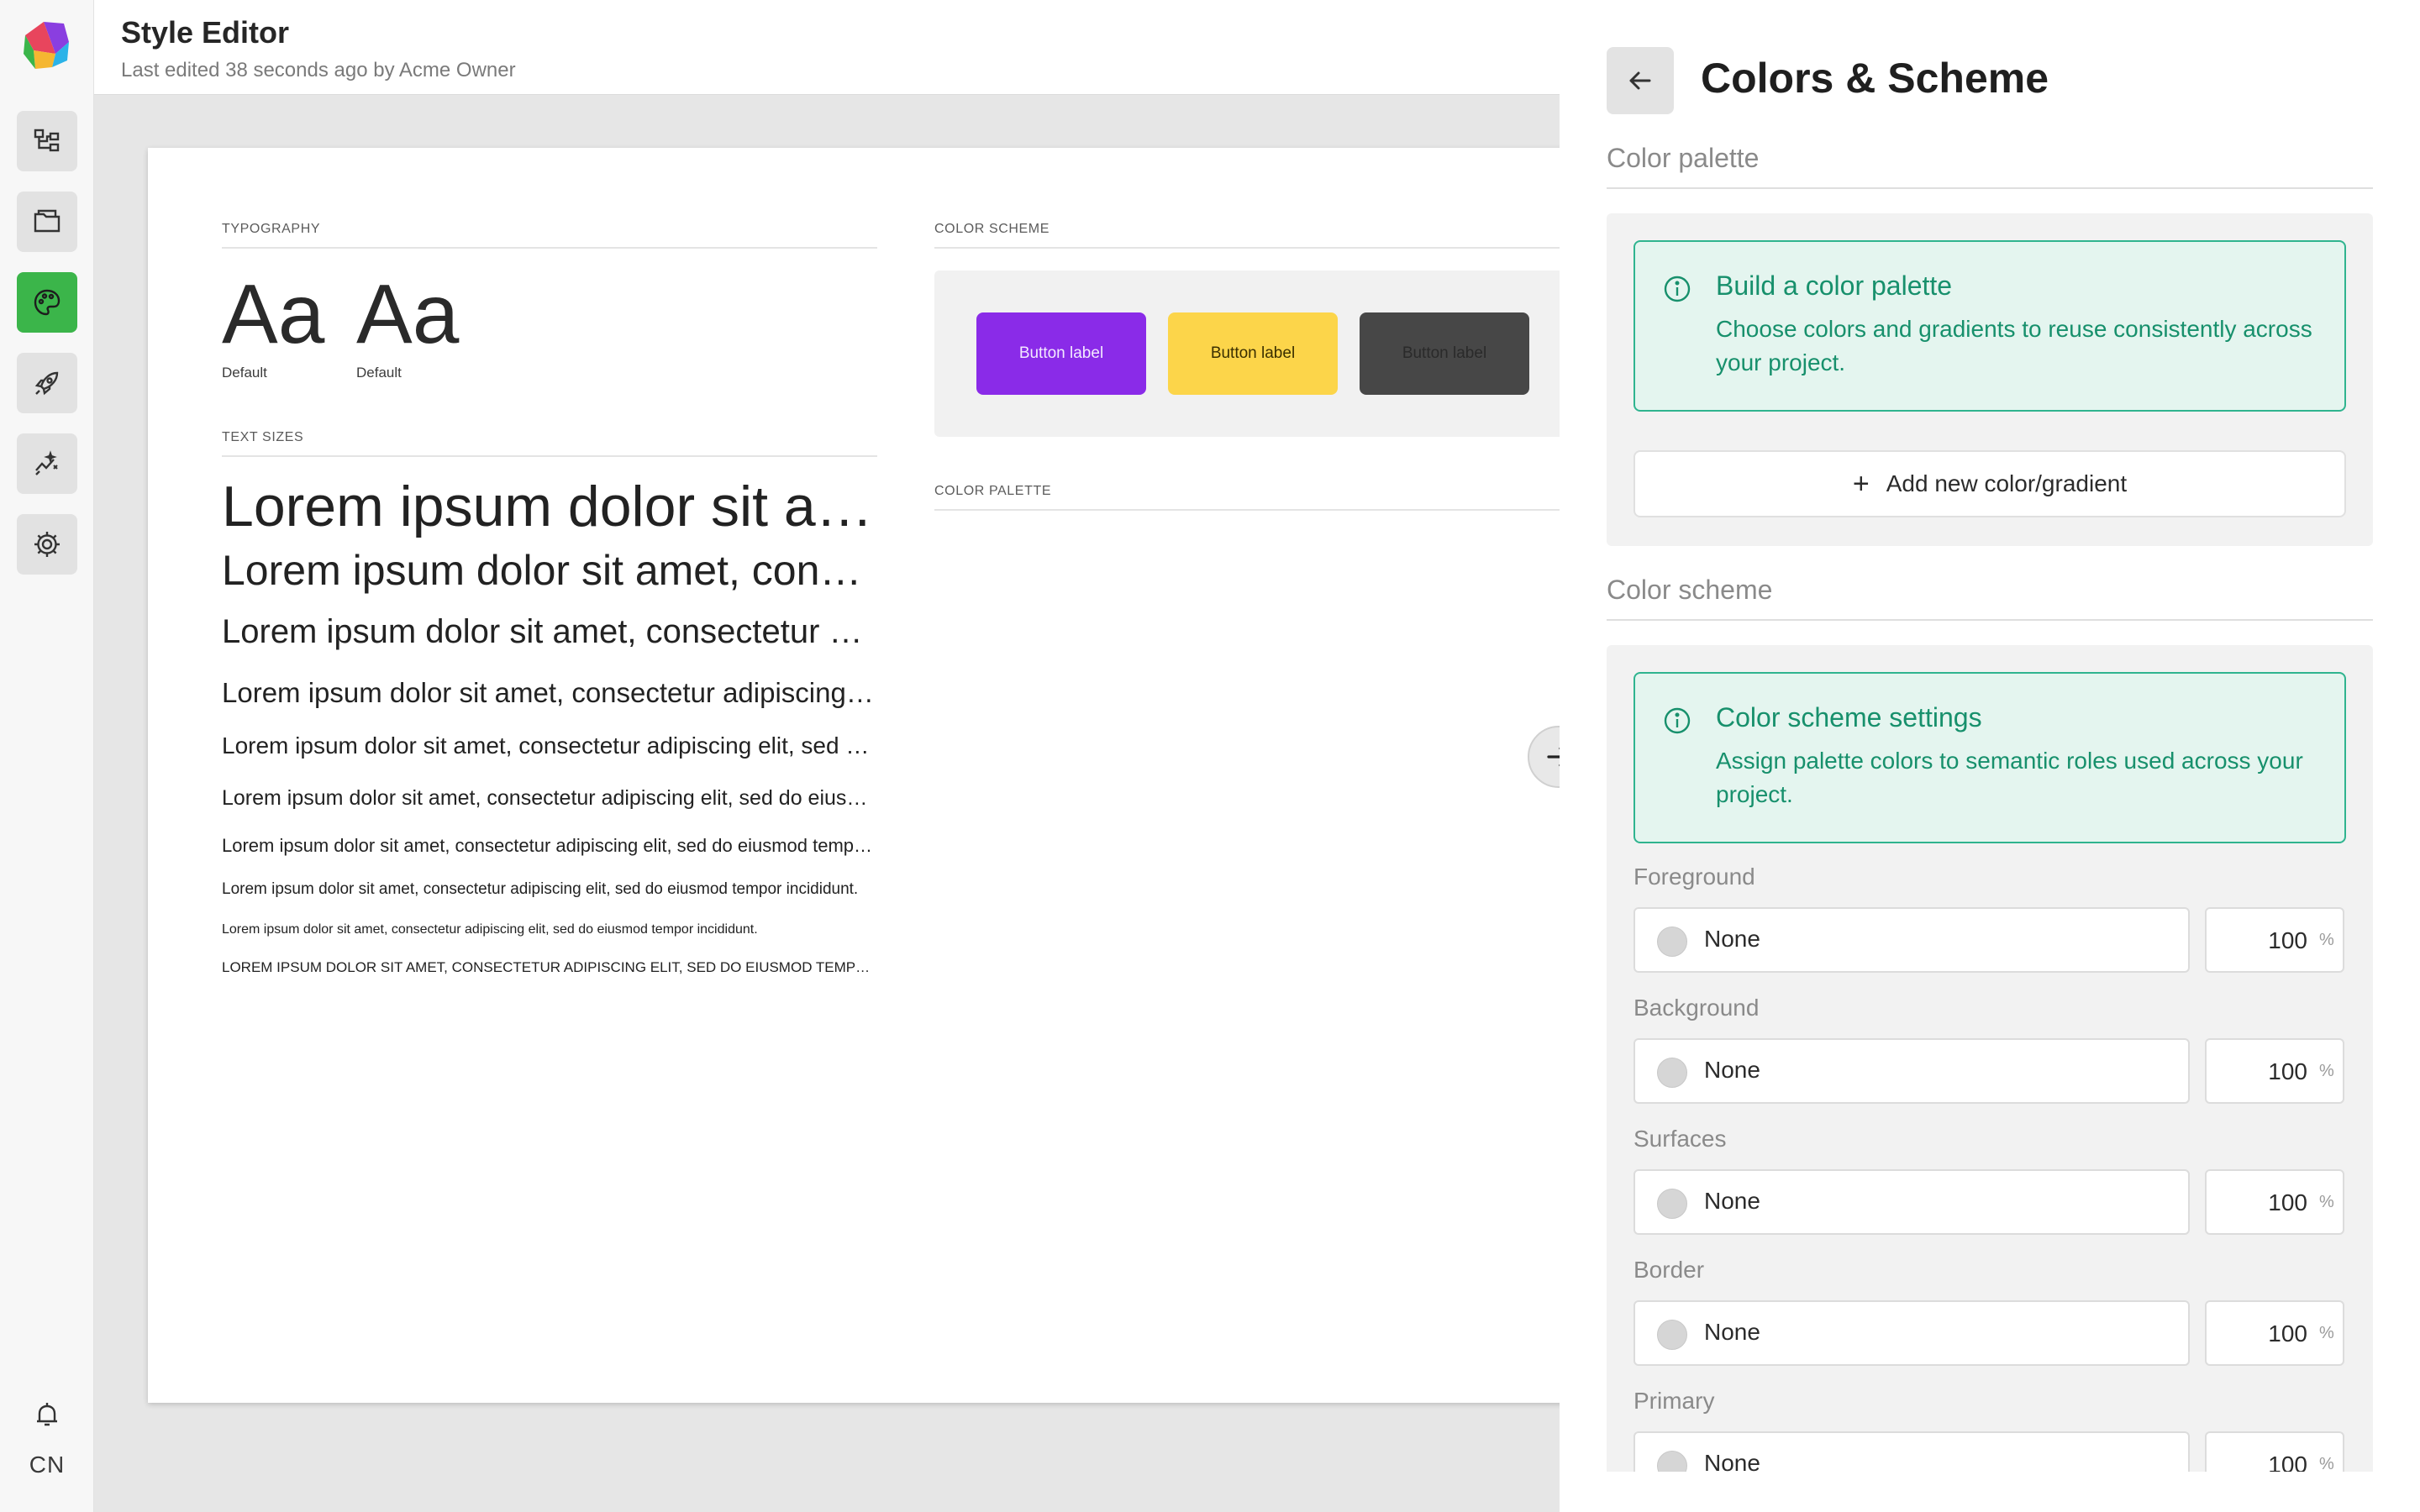 This screenshot has width=2420, height=1512. Describe the element at coordinates (1697, 1008) in the screenshot. I see `background-label: Background` at that location.